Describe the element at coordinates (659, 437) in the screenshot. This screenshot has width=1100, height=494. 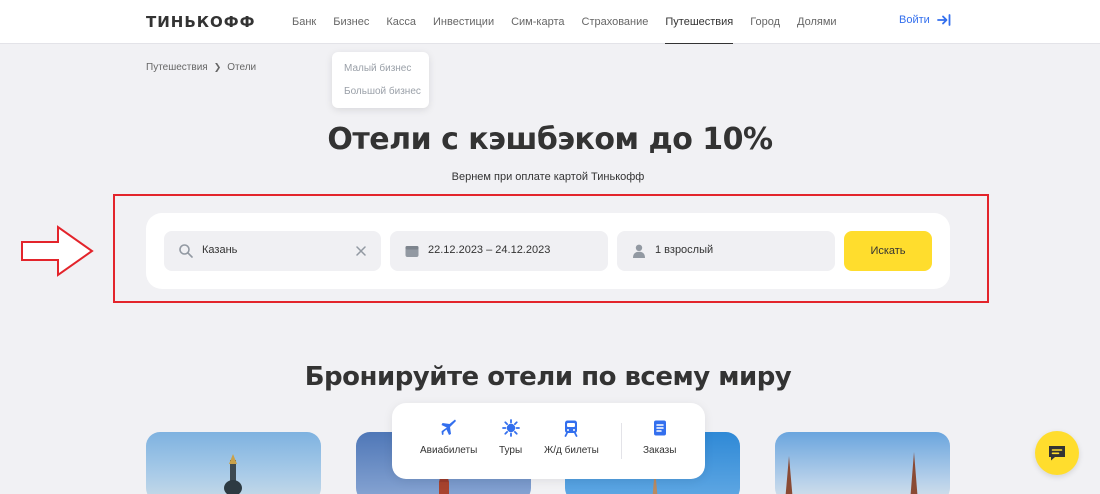
I see `tab-orders: Заказы` at that location.